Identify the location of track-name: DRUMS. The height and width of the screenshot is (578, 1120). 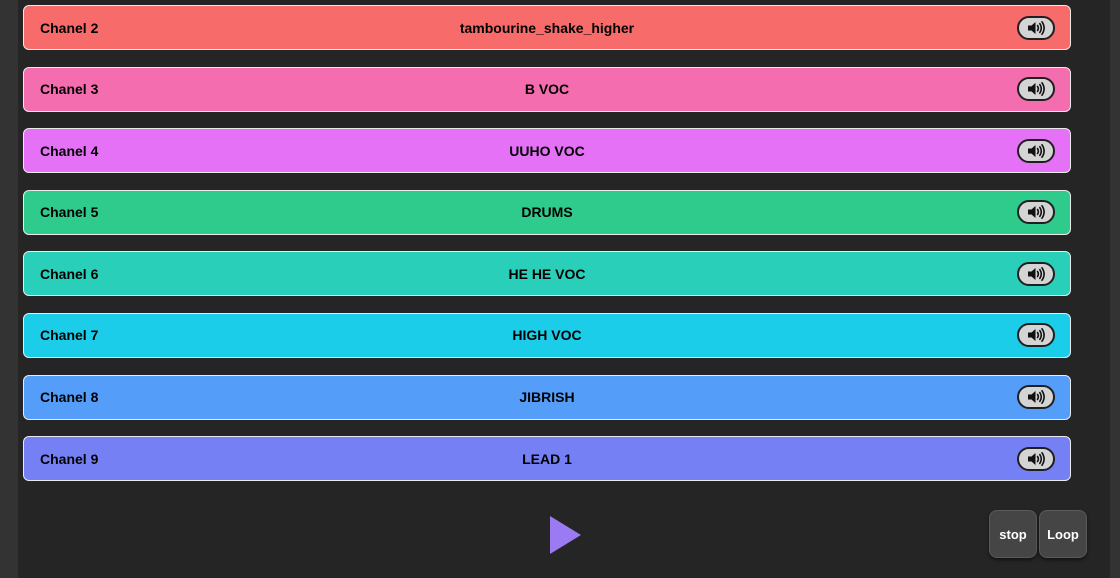
(547, 212).